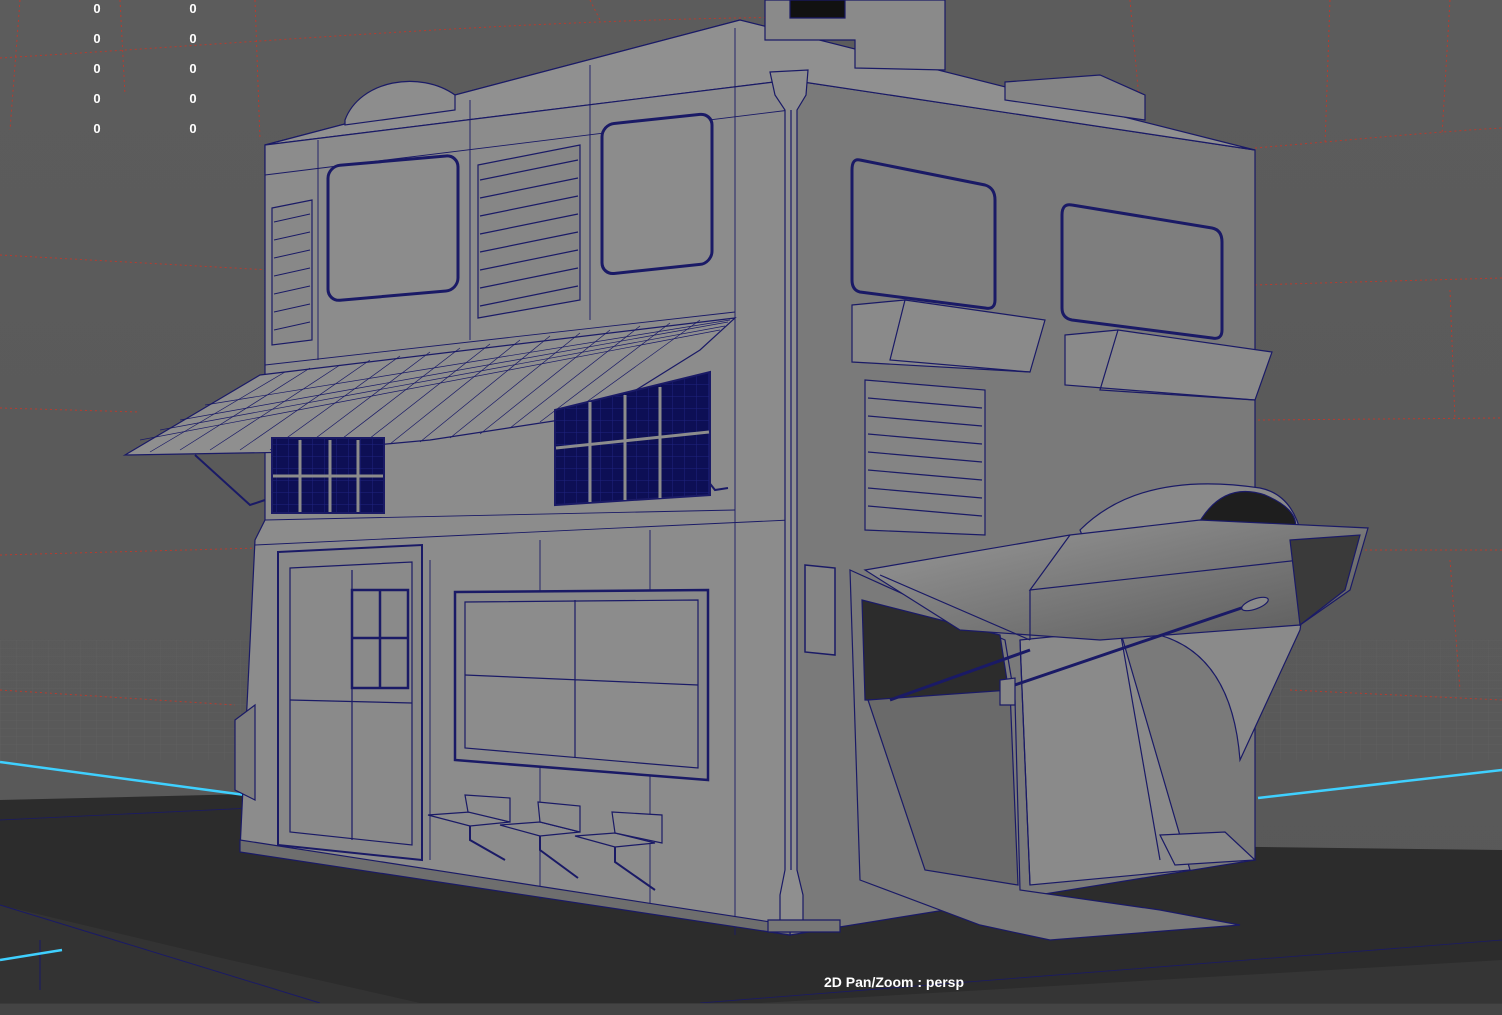  What do you see at coordinates (581, 685) in the screenshot?
I see `display-board` at bounding box center [581, 685].